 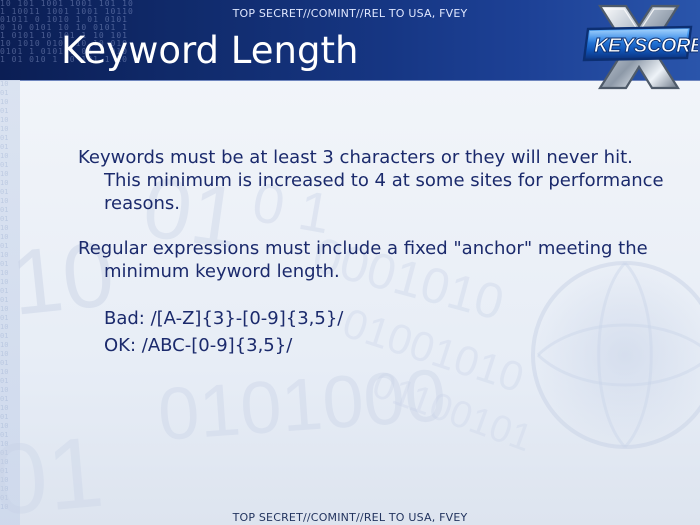 I want to click on classification-banner-bottom: TOP SECRET//COMINT//REL TO USA, FVEY, so click(x=350, y=517).